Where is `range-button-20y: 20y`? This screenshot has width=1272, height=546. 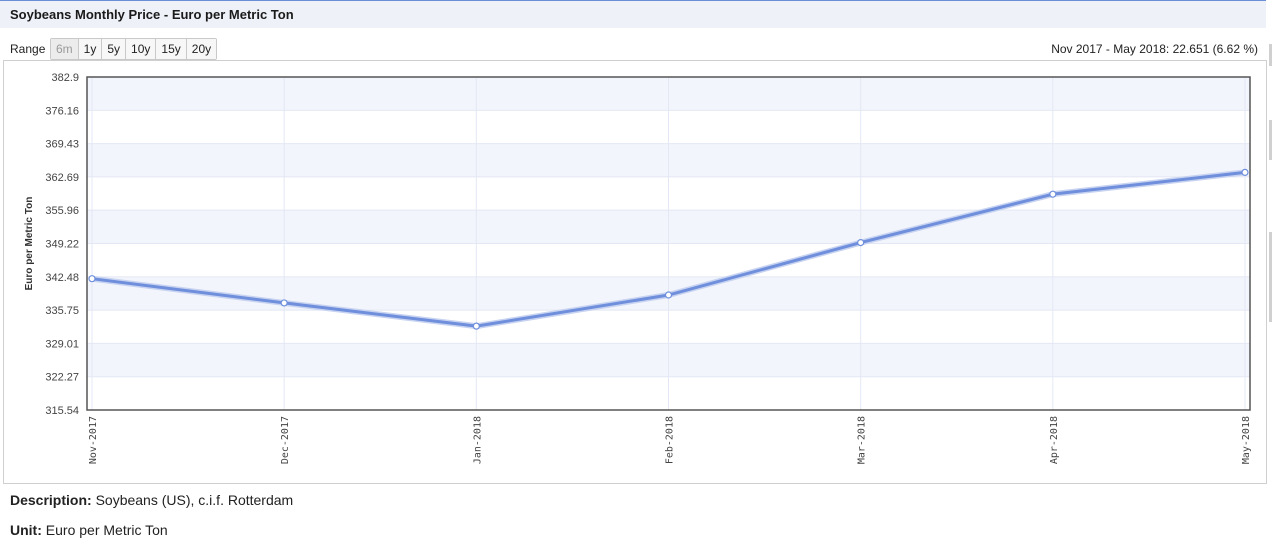 range-button-20y: 20y is located at coordinates (201, 49).